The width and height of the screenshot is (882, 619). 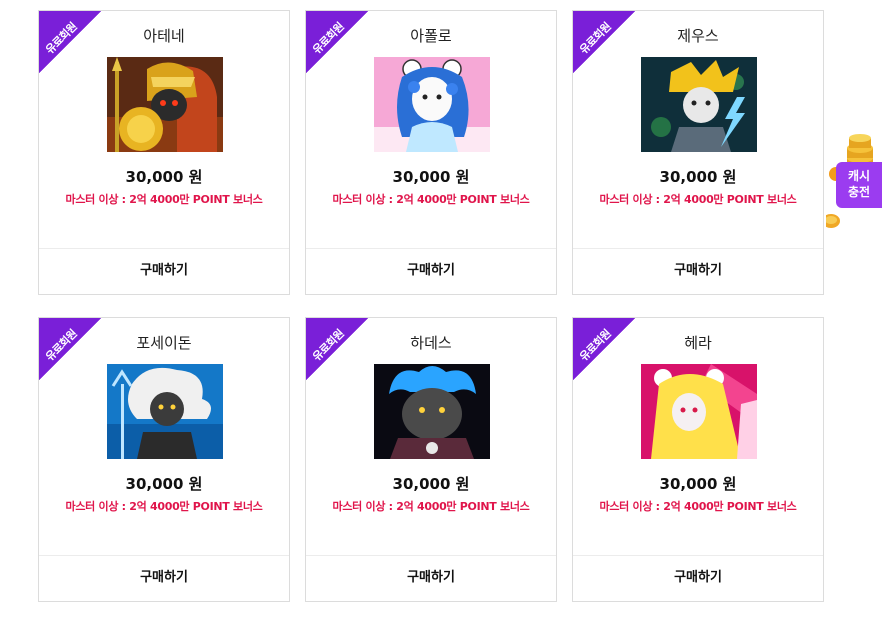 I want to click on product-name: 제우스, so click(x=698, y=36).